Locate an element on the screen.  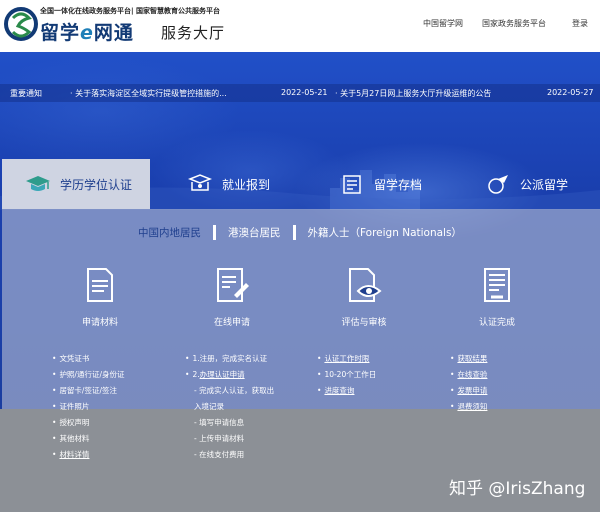
completion-list: 获取结果 在线查验 发票申请 退费须知 is located at coordinates (468, 383).